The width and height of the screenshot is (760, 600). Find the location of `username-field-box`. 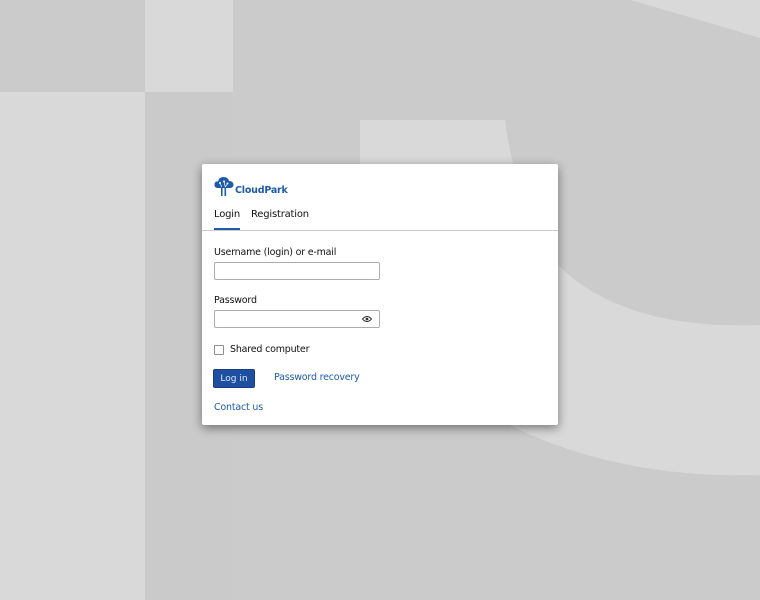

username-field-box is located at coordinates (297, 273).